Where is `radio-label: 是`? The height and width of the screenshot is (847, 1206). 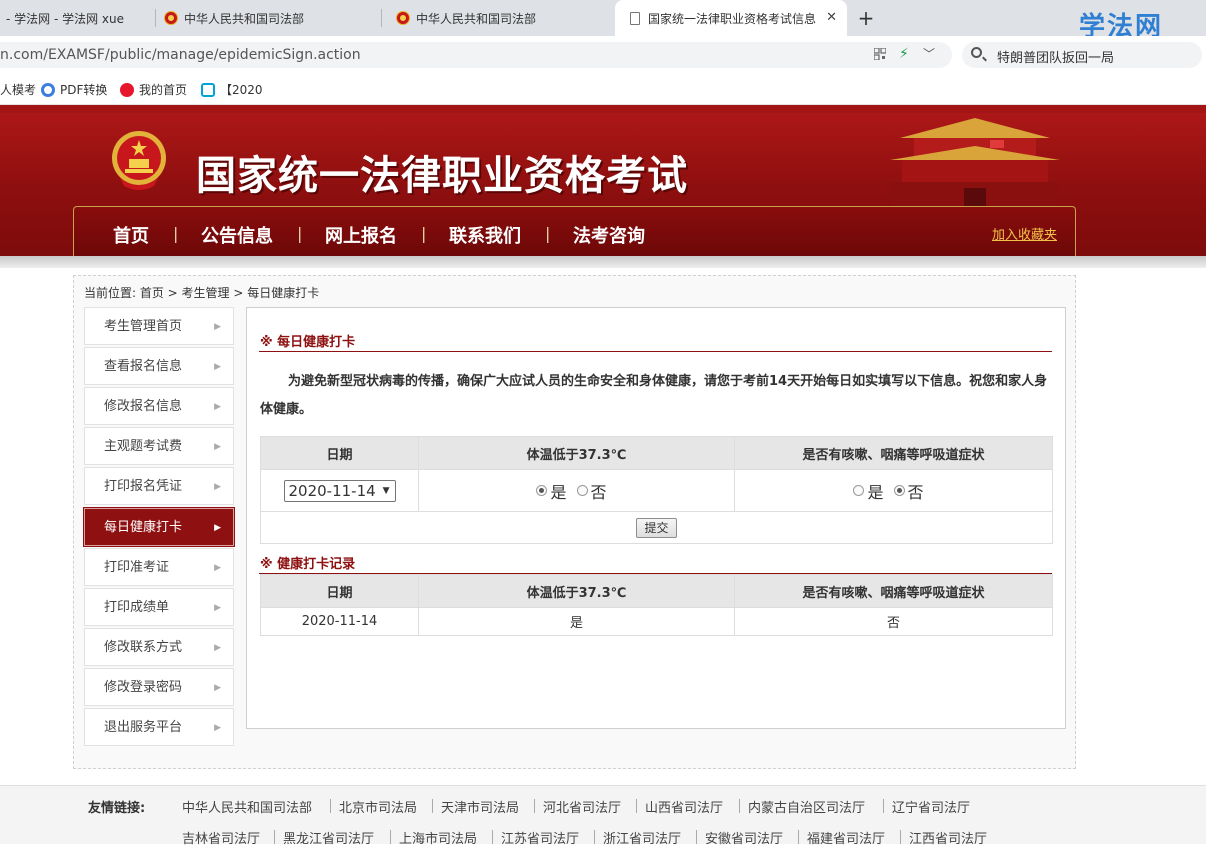
radio-label: 是 is located at coordinates (875, 492).